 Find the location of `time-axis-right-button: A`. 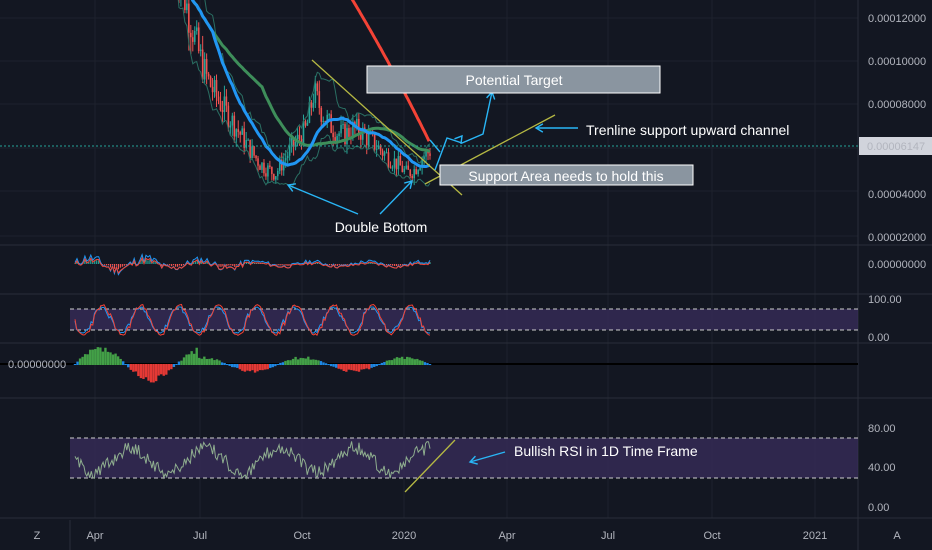

time-axis-right-button: A is located at coordinates (897, 536).